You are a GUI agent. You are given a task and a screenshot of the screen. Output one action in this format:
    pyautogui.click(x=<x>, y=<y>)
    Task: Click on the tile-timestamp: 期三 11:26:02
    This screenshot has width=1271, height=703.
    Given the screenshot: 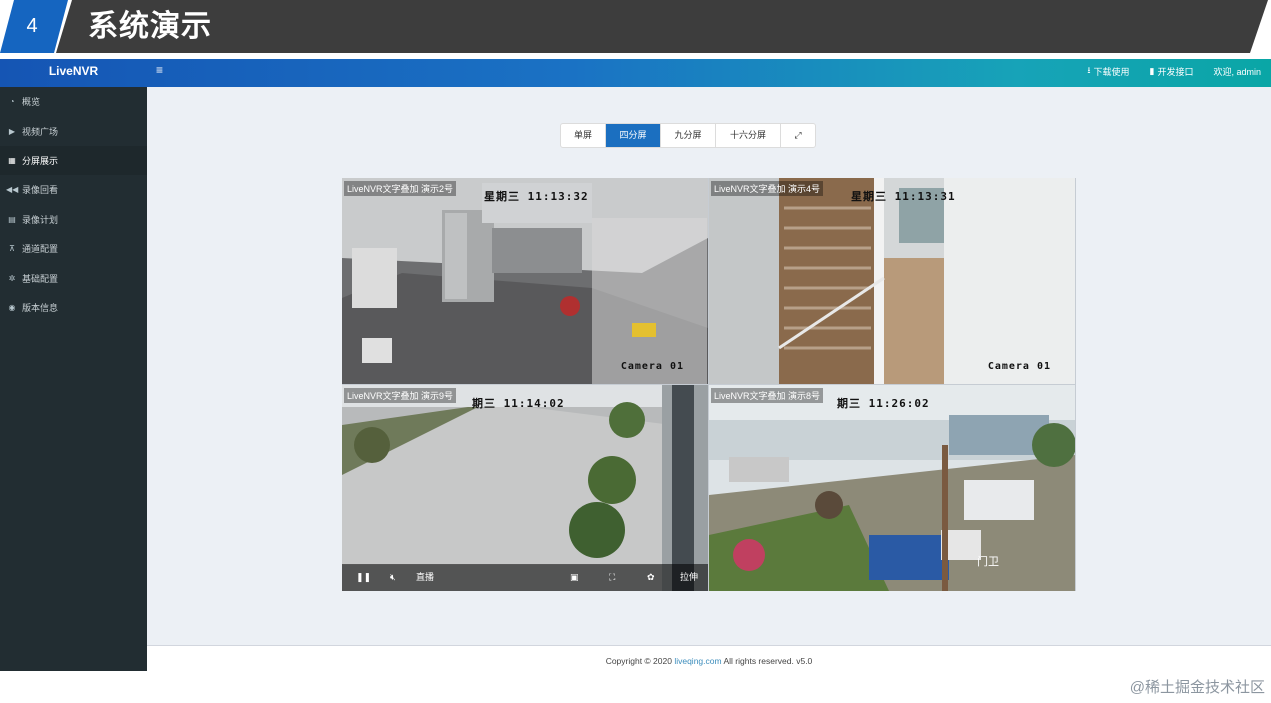 What is the action you would take?
    pyautogui.click(x=883, y=403)
    